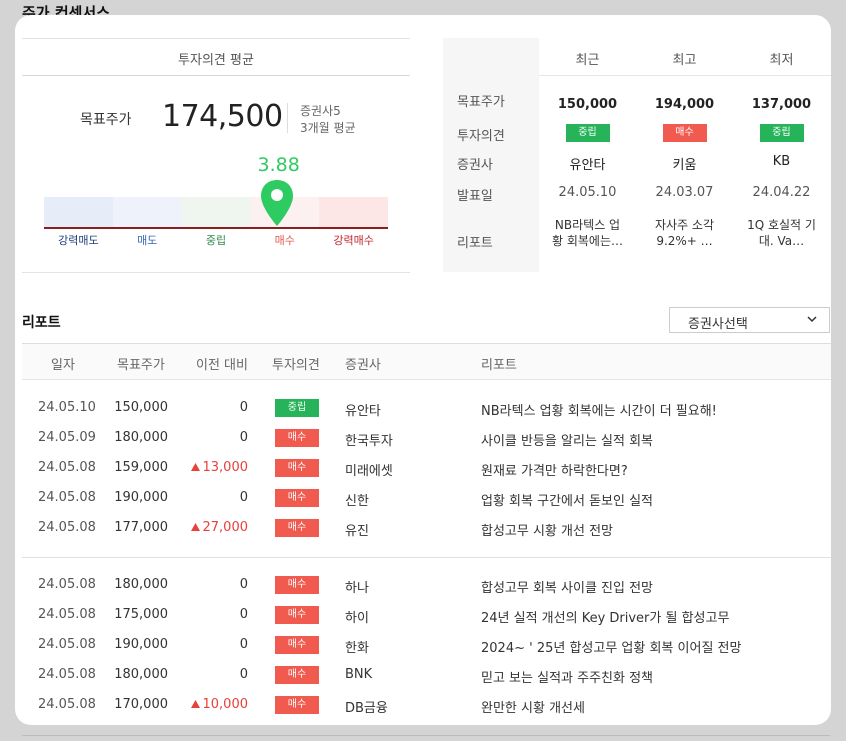 The width and height of the screenshot is (846, 741). Describe the element at coordinates (141, 437) in the screenshot. I see `report-target-price: 180,000` at that location.